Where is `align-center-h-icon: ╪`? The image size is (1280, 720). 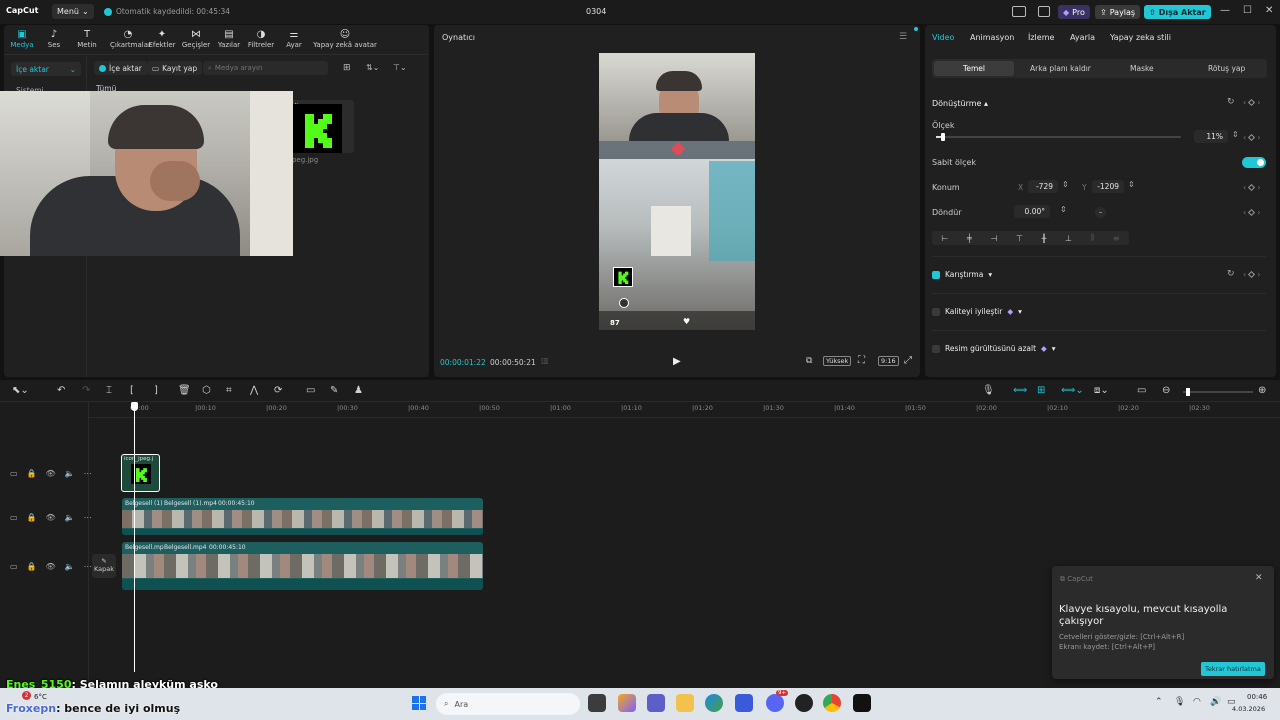 align-center-h-icon: ╪ is located at coordinates (969, 238).